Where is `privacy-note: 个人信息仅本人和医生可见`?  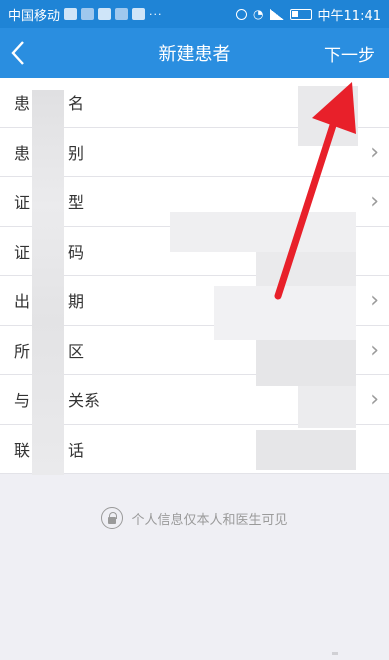 privacy-note: 个人信息仅本人和医生可见 is located at coordinates (194, 518).